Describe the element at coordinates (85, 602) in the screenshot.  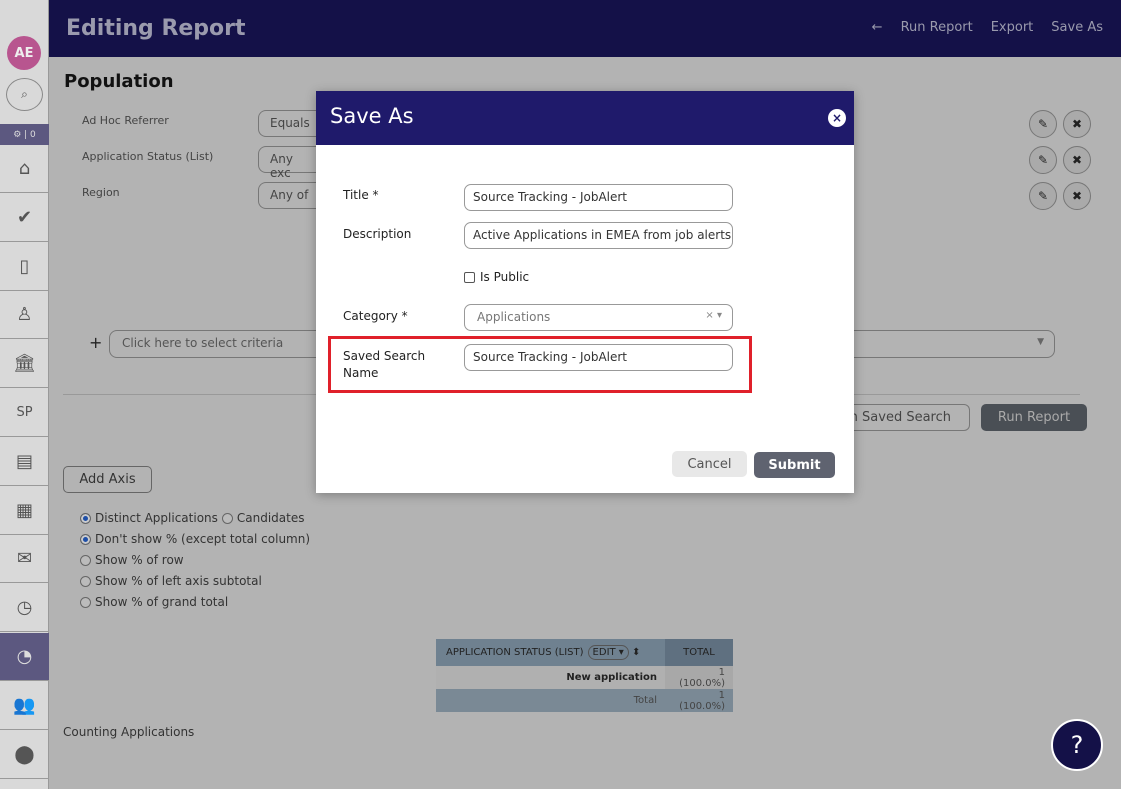
I see `radio-show-grand` at that location.